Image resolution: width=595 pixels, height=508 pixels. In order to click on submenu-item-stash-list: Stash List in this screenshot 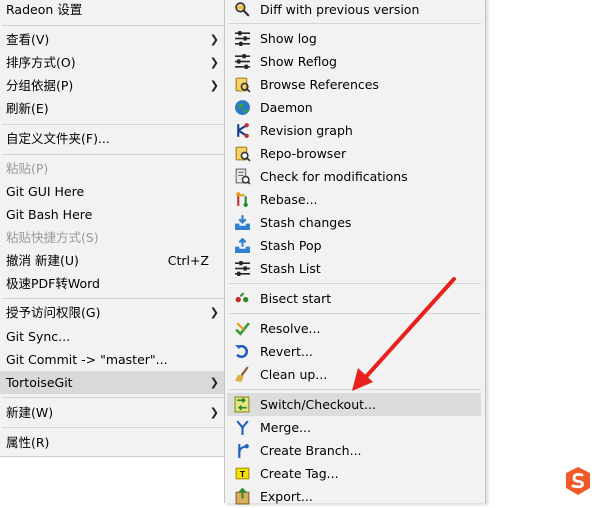, I will do `click(355, 268)`.